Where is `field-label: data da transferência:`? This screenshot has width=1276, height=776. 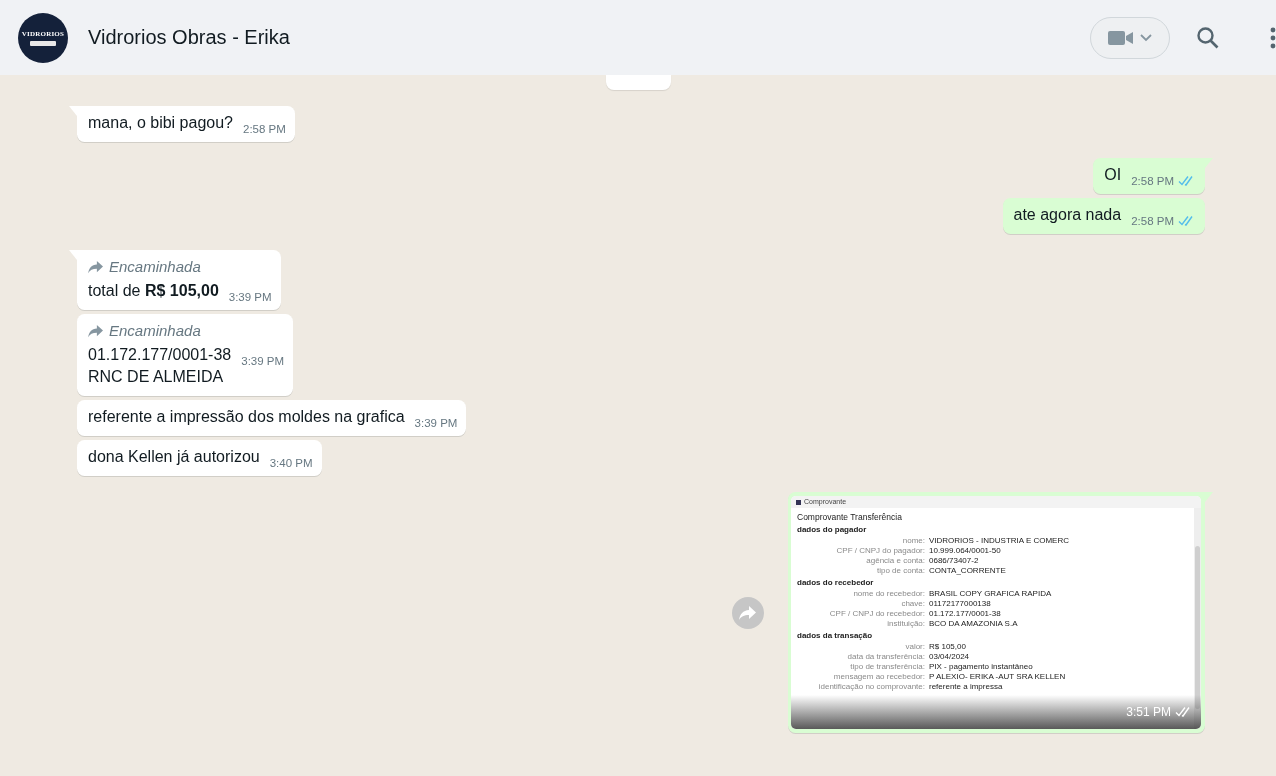 field-label: data da transferência: is located at coordinates (885, 657).